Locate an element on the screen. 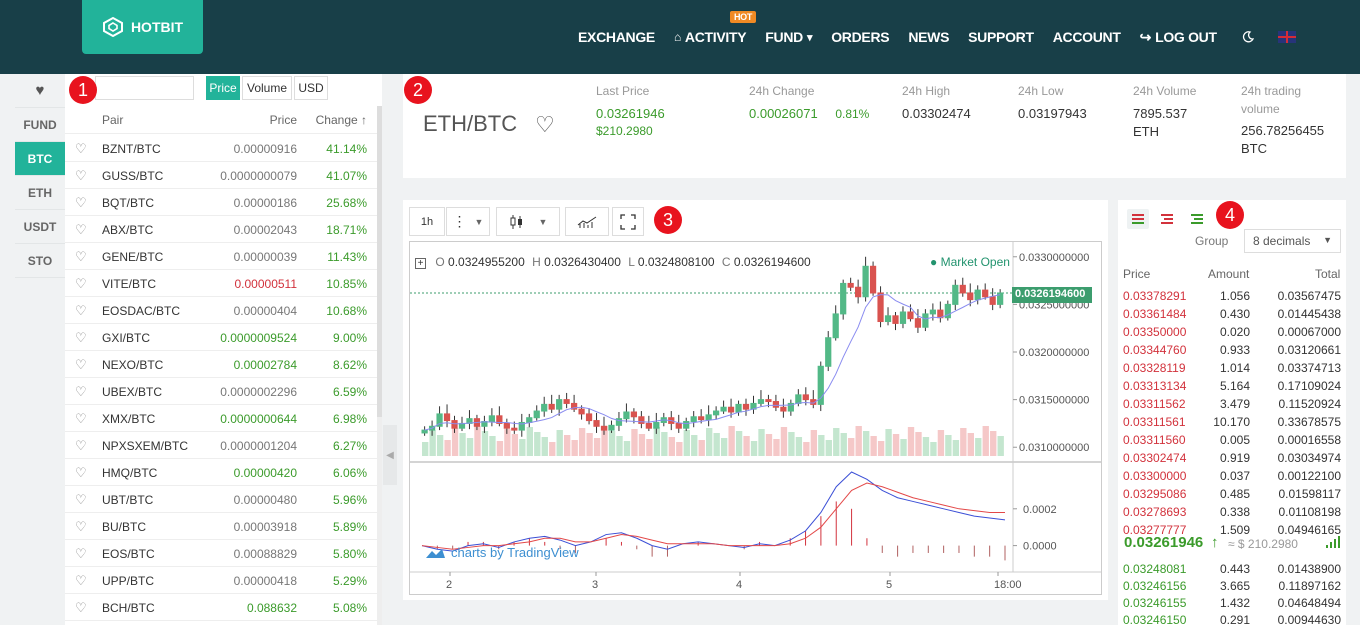  tradingview-watermark: charts by TradingView is located at coordinates (501, 552).